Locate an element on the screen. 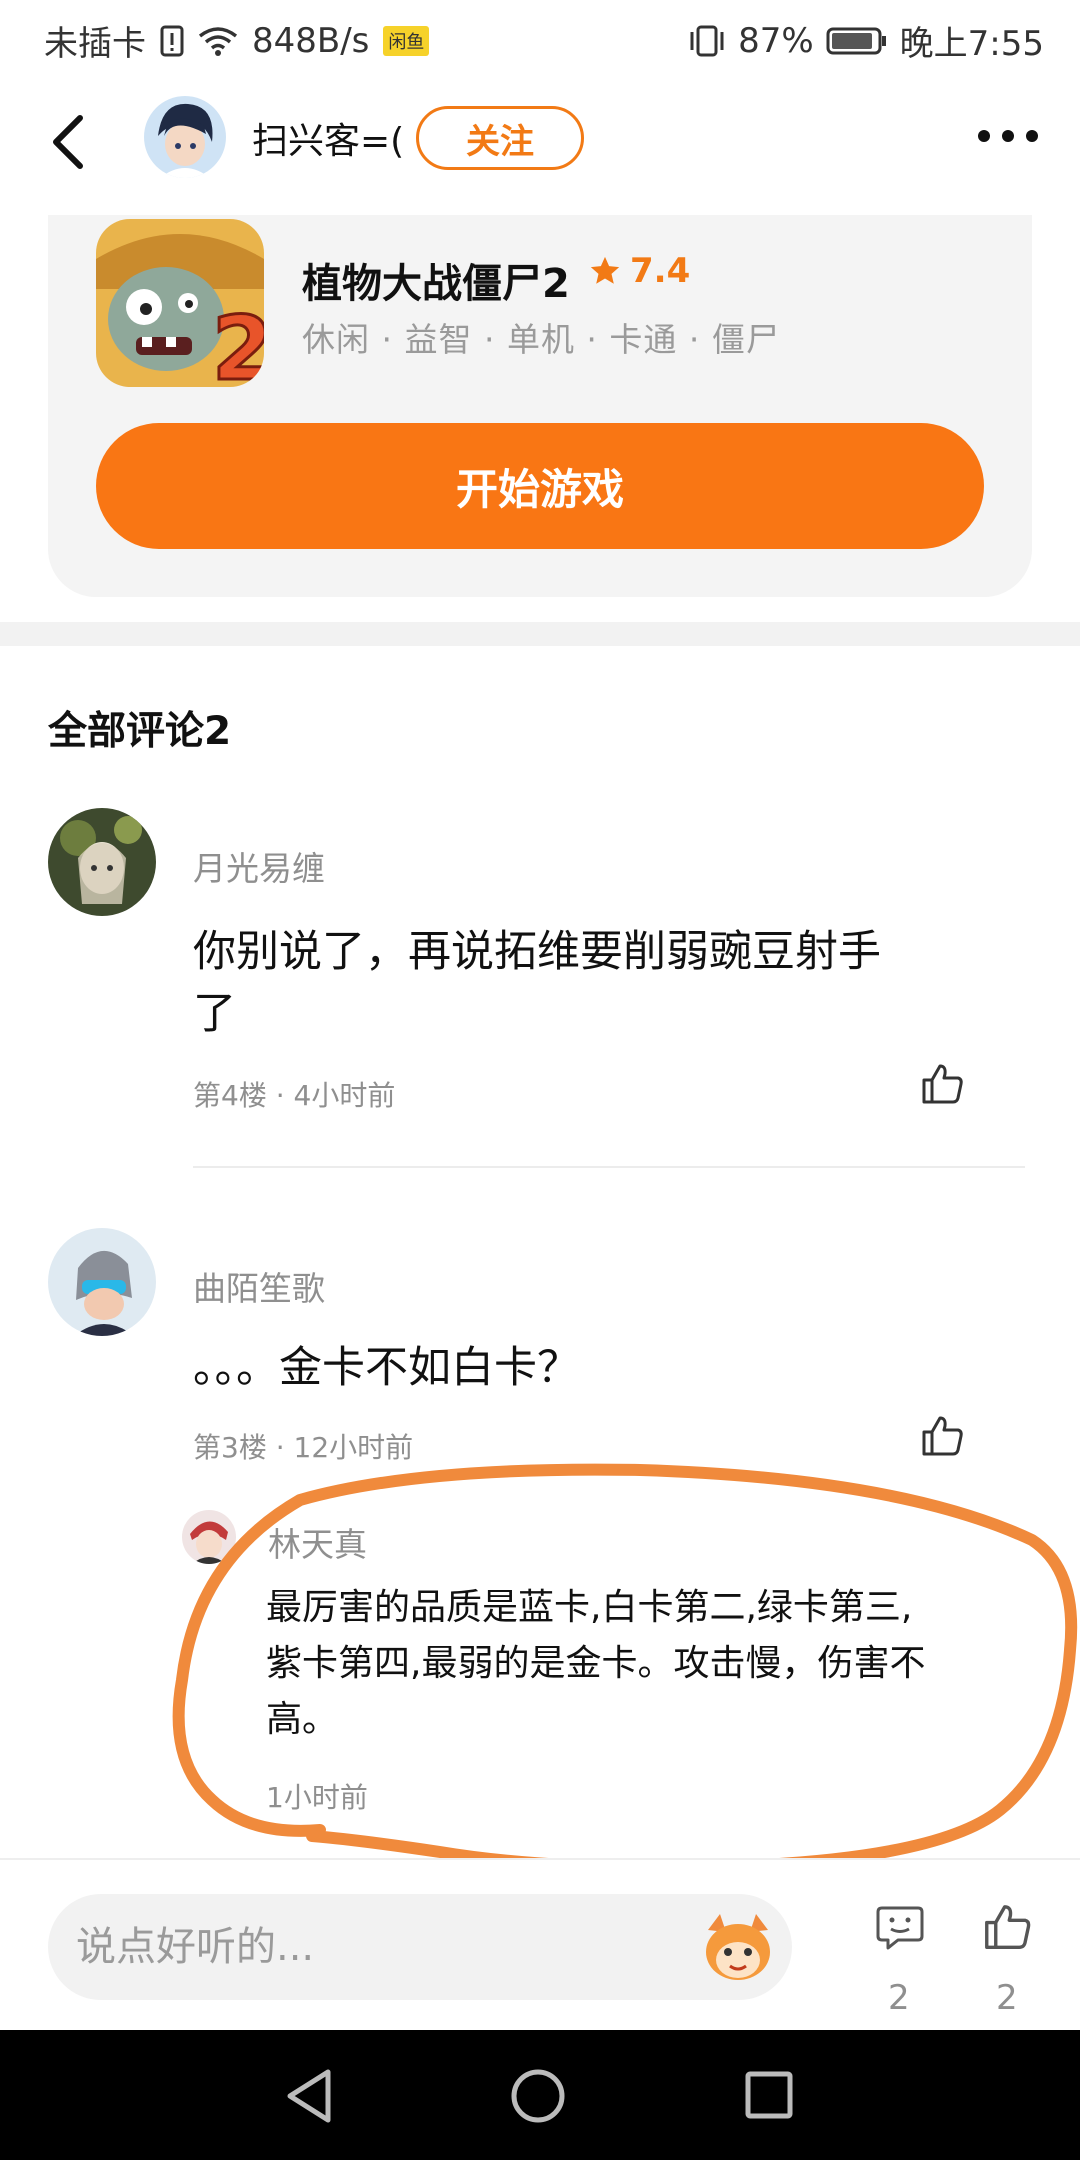 This screenshot has width=1080, height=2160. app-notification-badge: 闲鱼 is located at coordinates (406, 40).